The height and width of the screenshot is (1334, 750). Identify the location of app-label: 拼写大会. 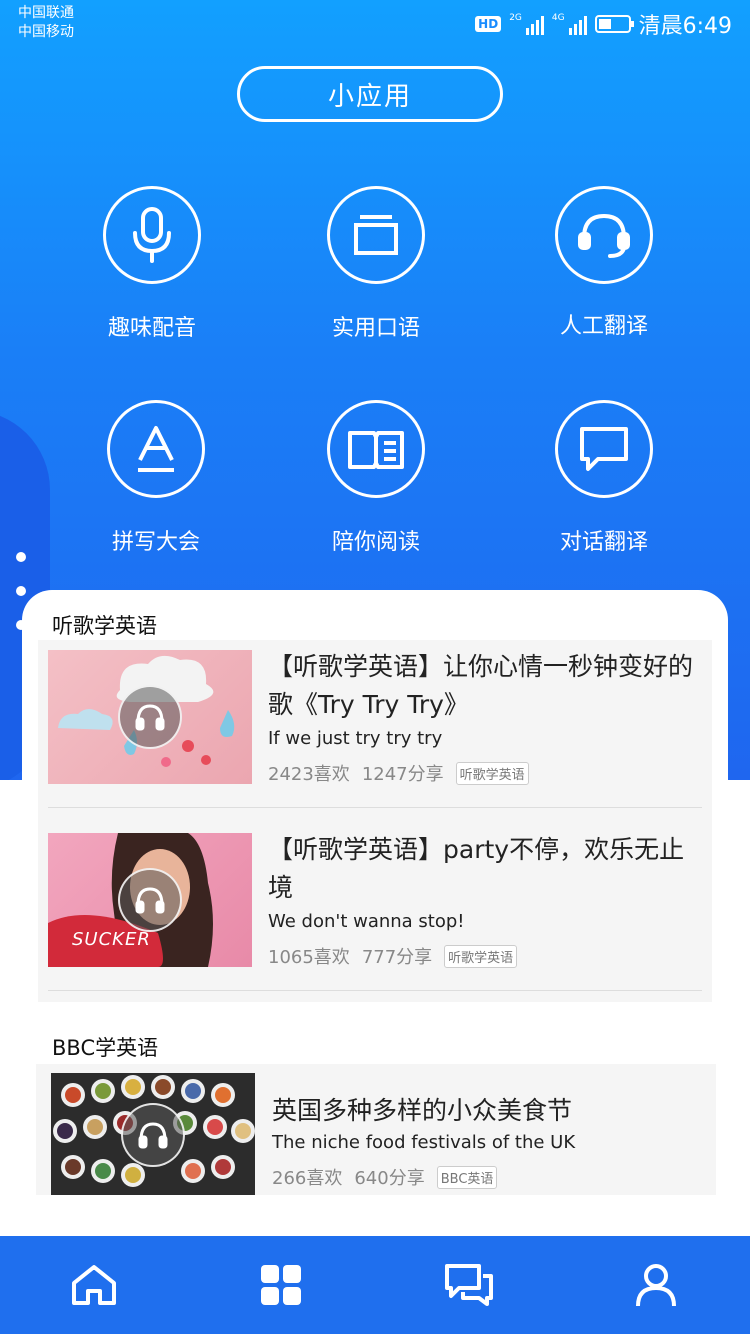
(155, 542).